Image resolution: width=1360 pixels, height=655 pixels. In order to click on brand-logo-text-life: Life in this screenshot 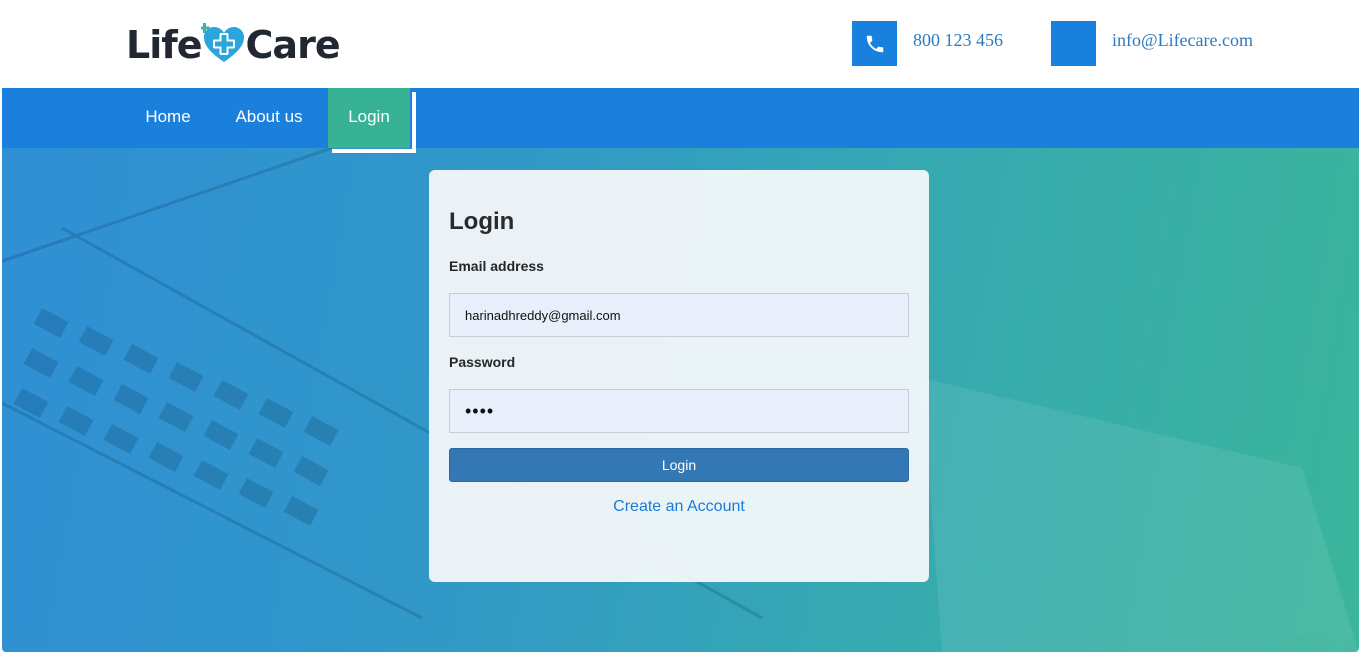, I will do `click(164, 45)`.